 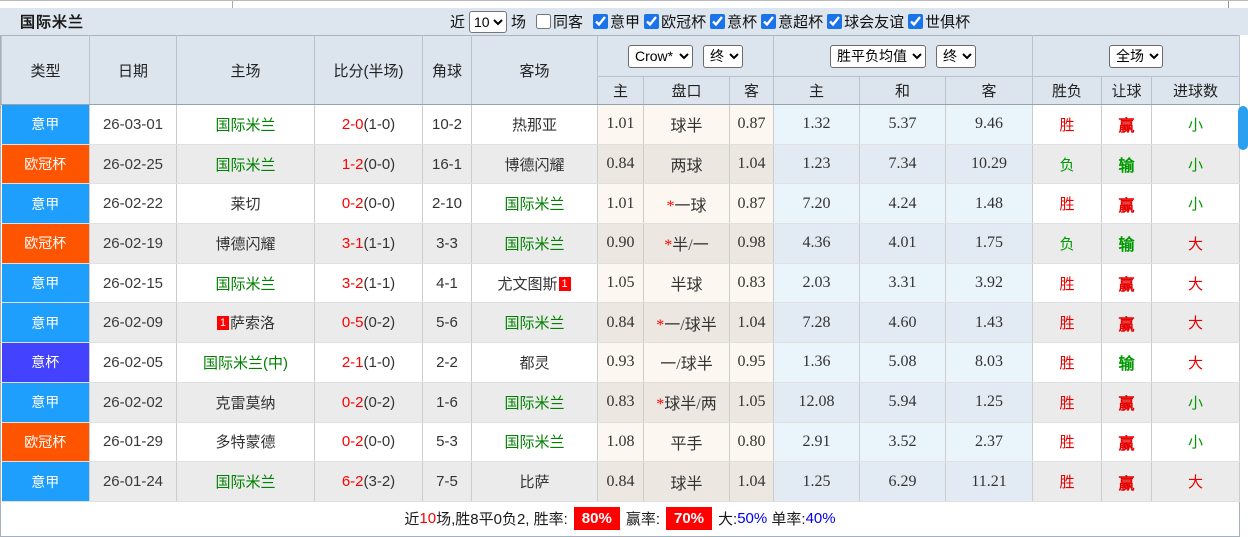 What do you see at coordinates (686, 283) in the screenshot?
I see `cell-handicap-line: 半球` at bounding box center [686, 283].